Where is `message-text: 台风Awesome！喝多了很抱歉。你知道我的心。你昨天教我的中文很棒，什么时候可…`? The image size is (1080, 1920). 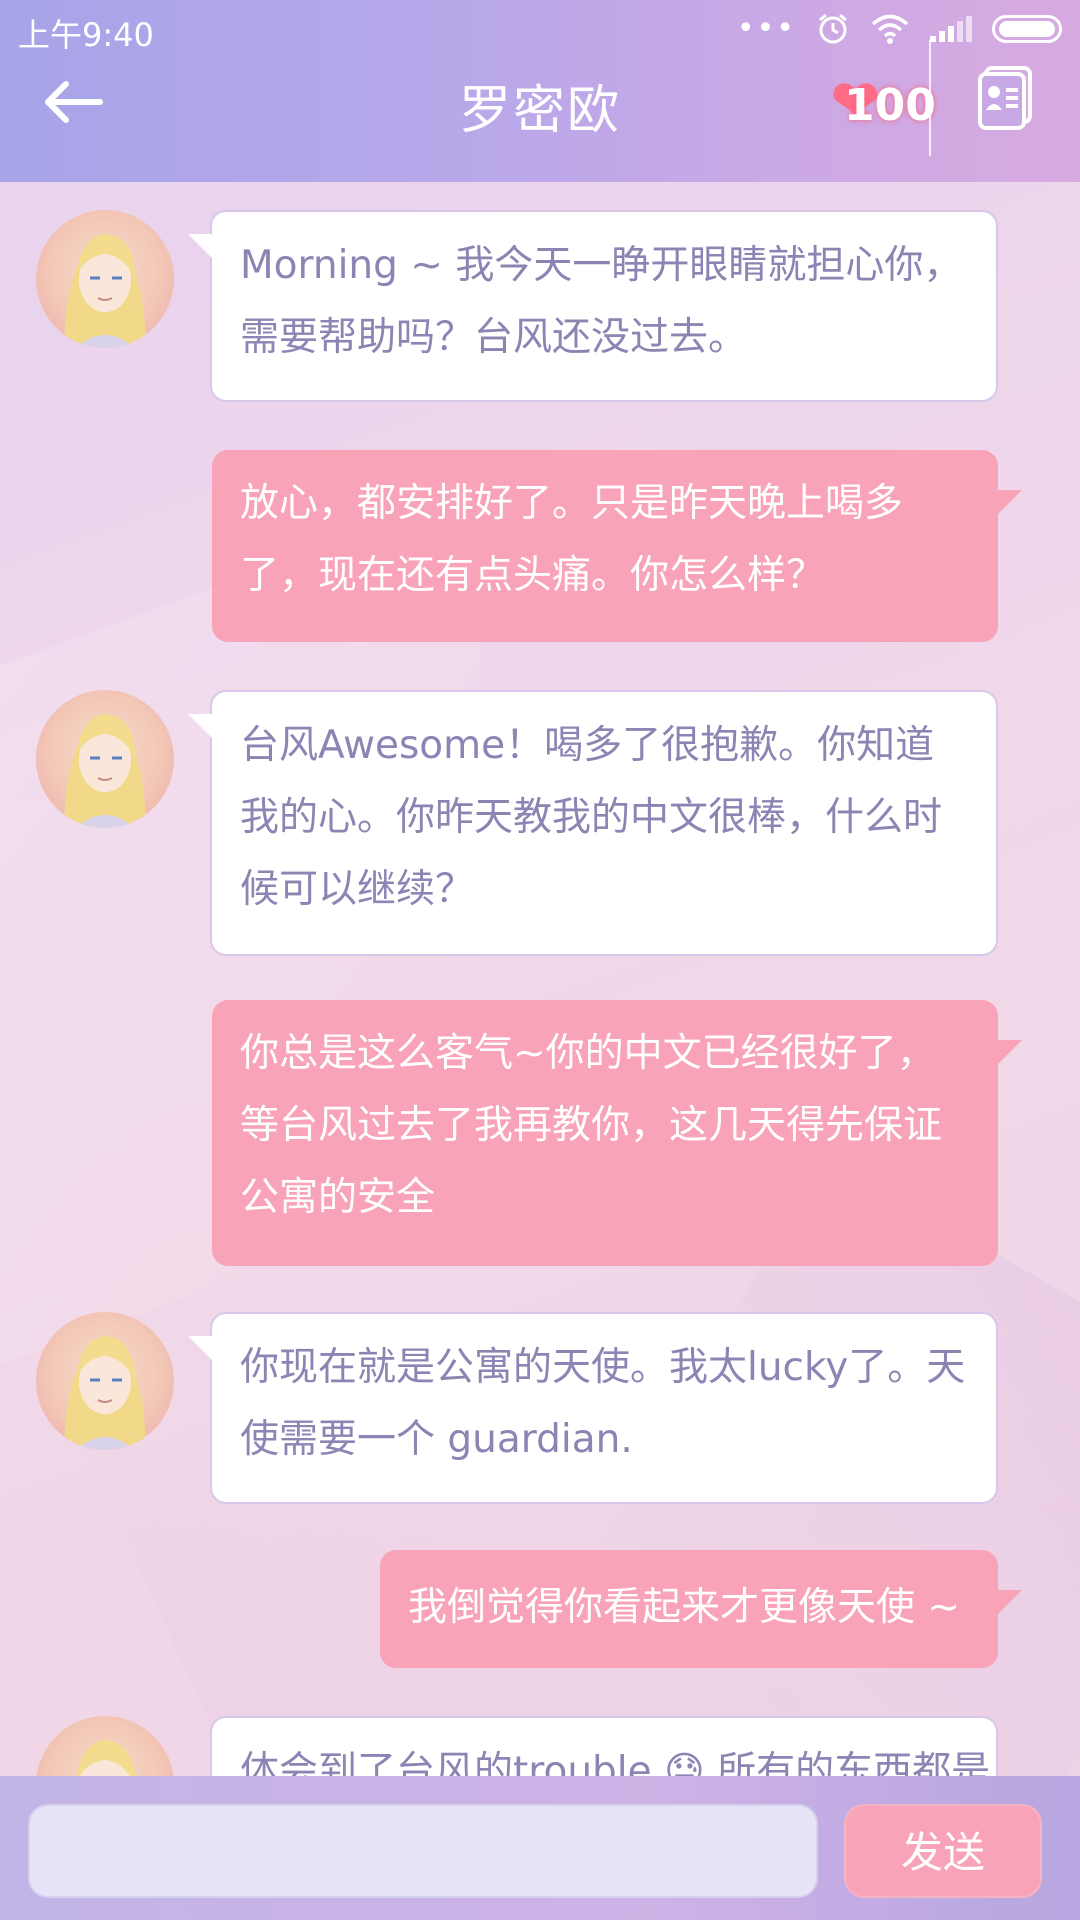
message-text: 台风Awesome！喝多了很抱歉。你知道我的心。你昨天教我的中文很棒，什么时候可… is located at coordinates (591, 817).